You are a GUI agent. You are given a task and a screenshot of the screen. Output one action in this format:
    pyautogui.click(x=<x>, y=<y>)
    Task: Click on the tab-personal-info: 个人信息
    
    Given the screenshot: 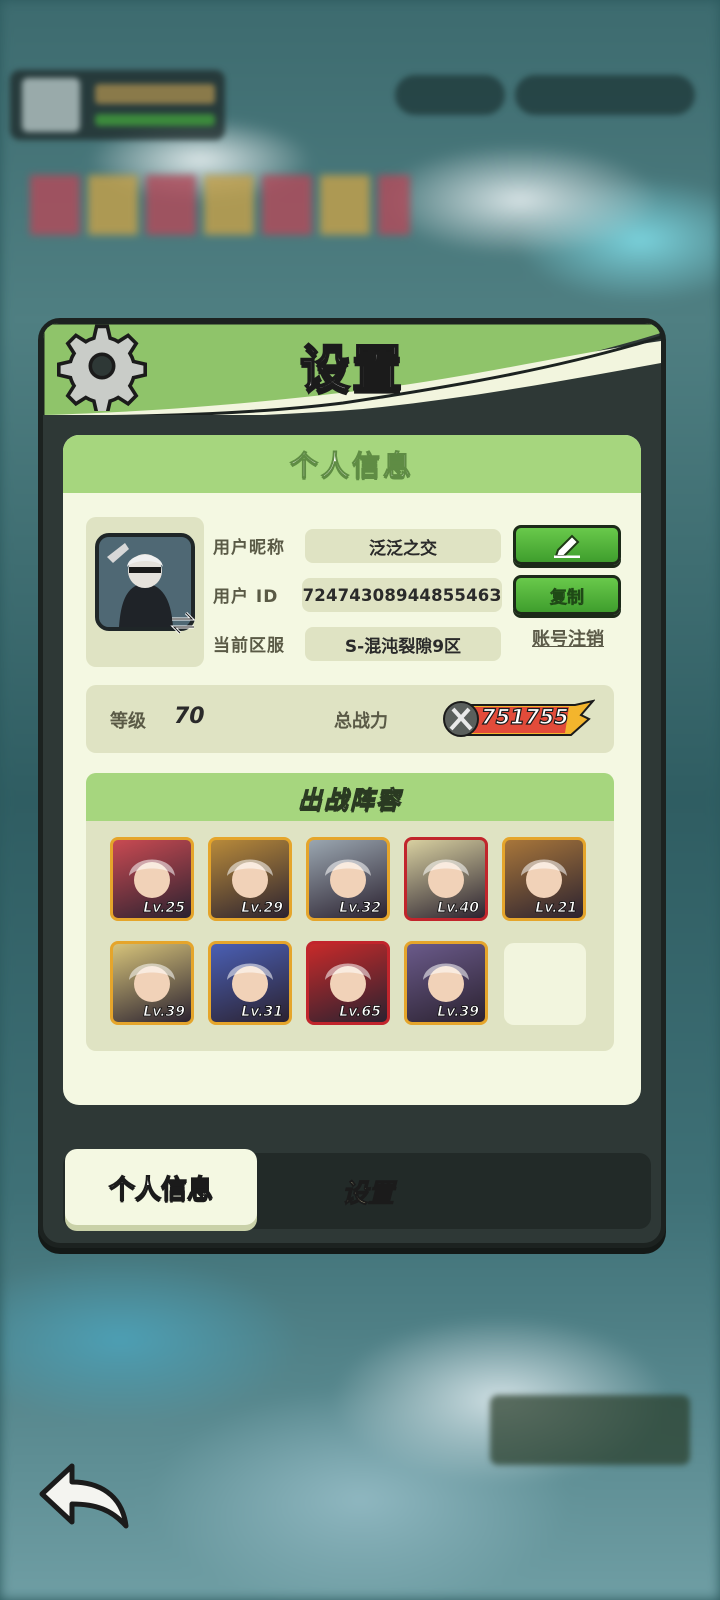 What is the action you would take?
    pyautogui.click(x=161, y=1187)
    